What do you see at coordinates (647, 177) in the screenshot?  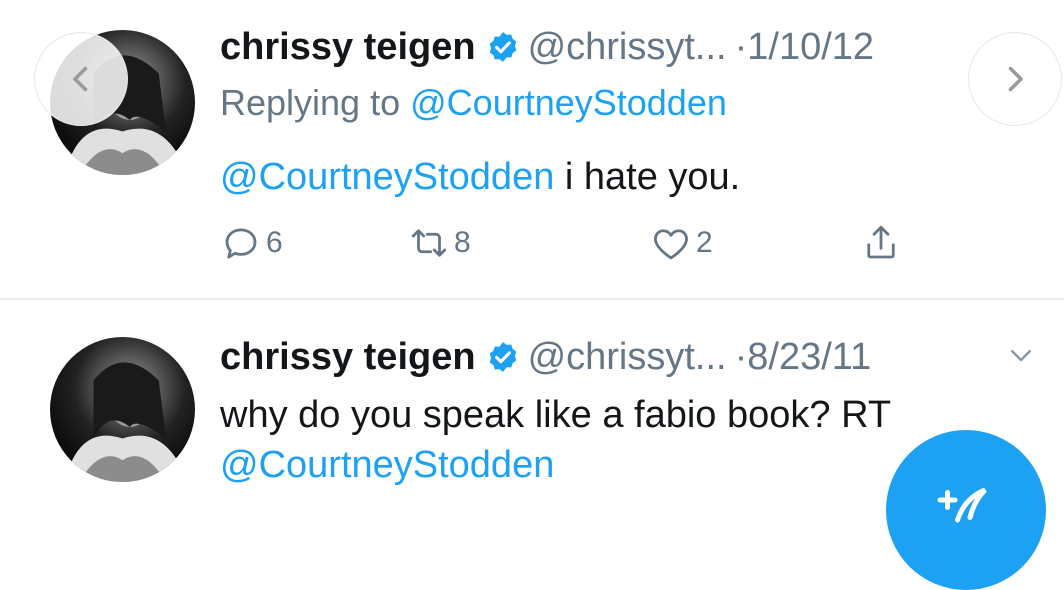 I see `tweet-body: i hate you.` at bounding box center [647, 177].